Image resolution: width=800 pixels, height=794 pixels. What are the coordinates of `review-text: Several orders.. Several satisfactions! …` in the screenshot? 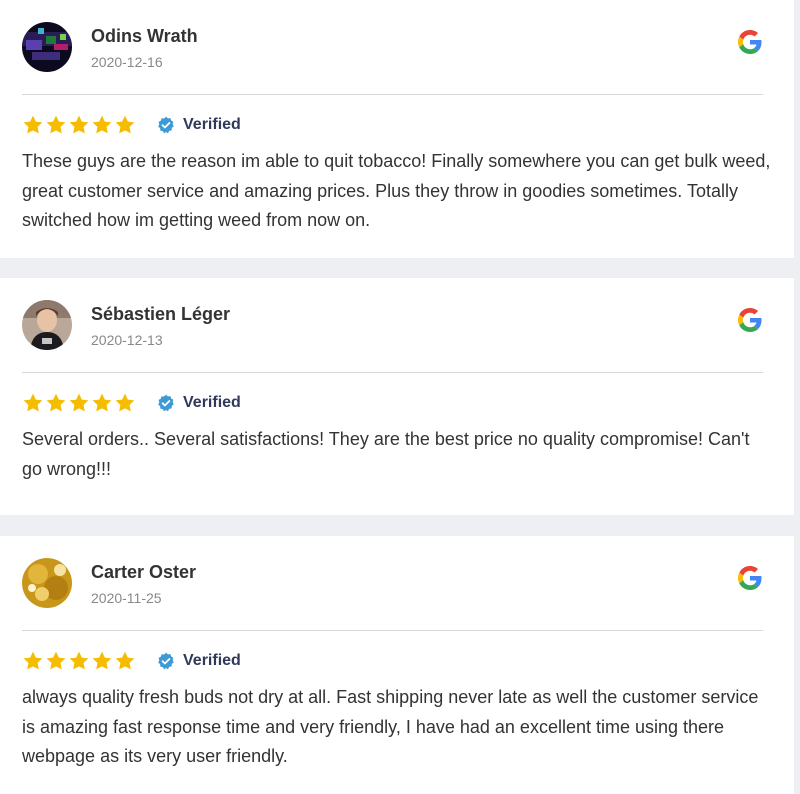 It's located at (386, 454).